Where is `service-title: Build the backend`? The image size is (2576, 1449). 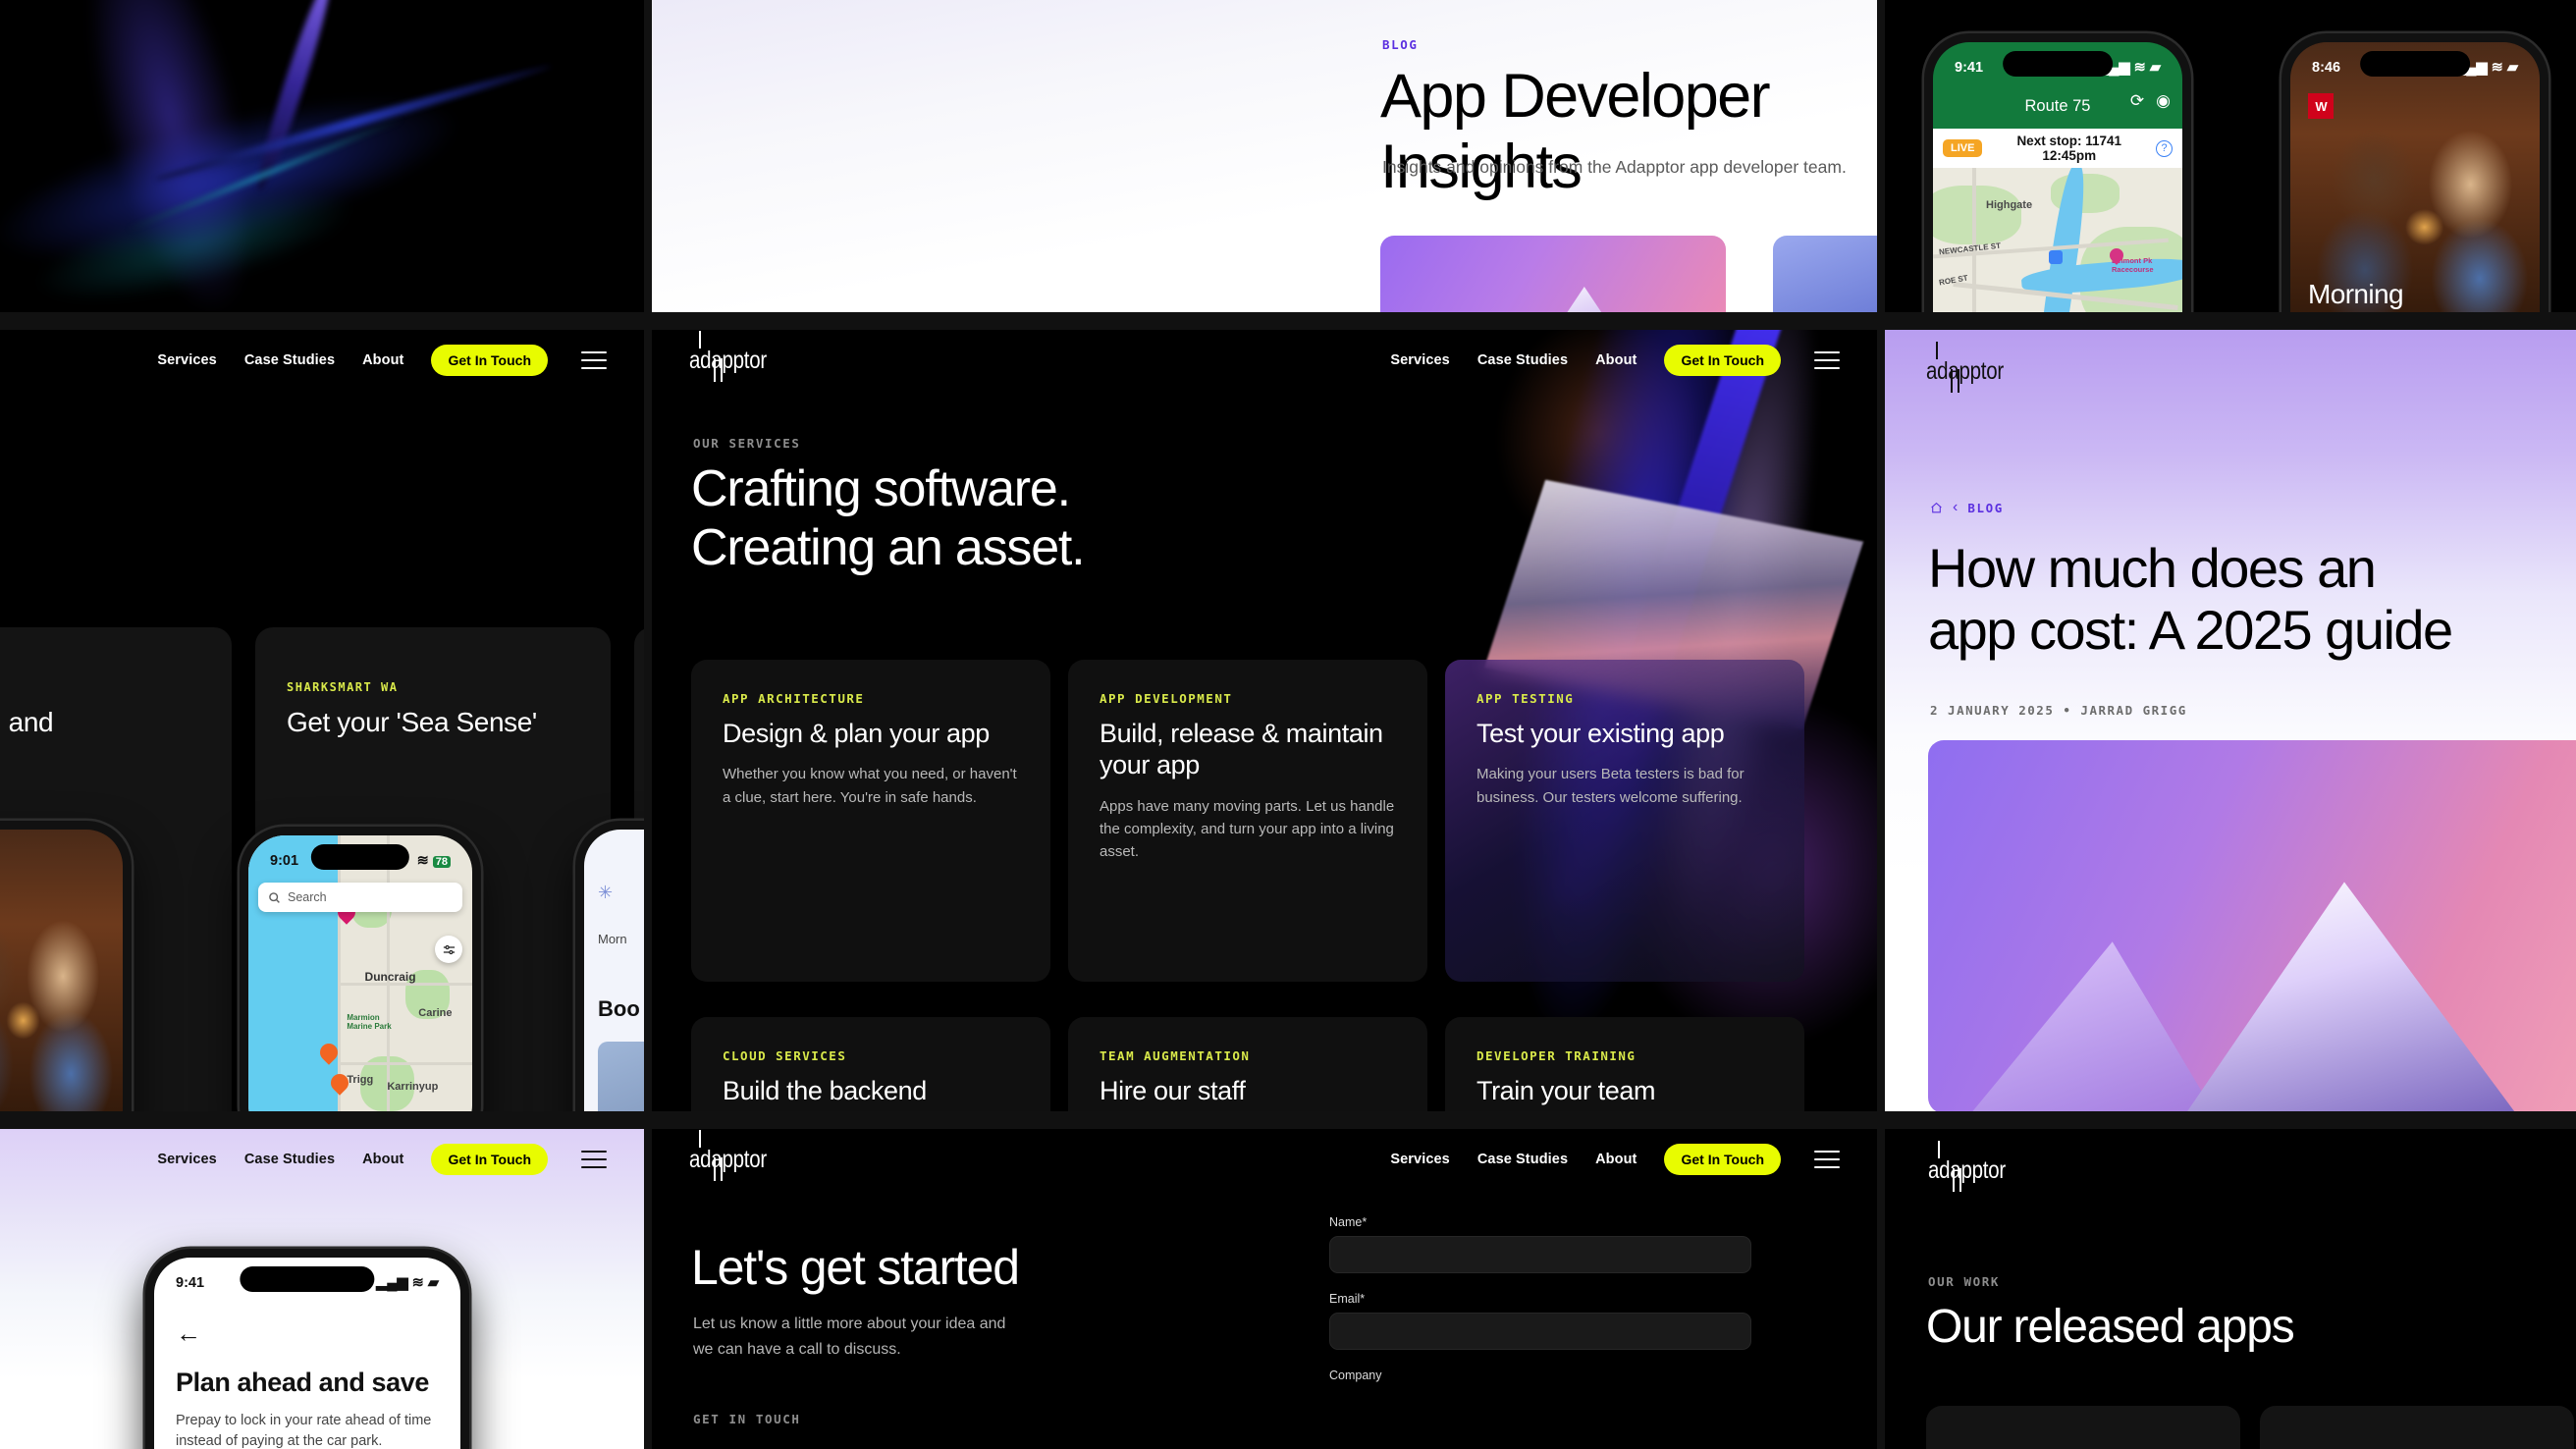
service-title: Build the backend is located at coordinates (825, 1090).